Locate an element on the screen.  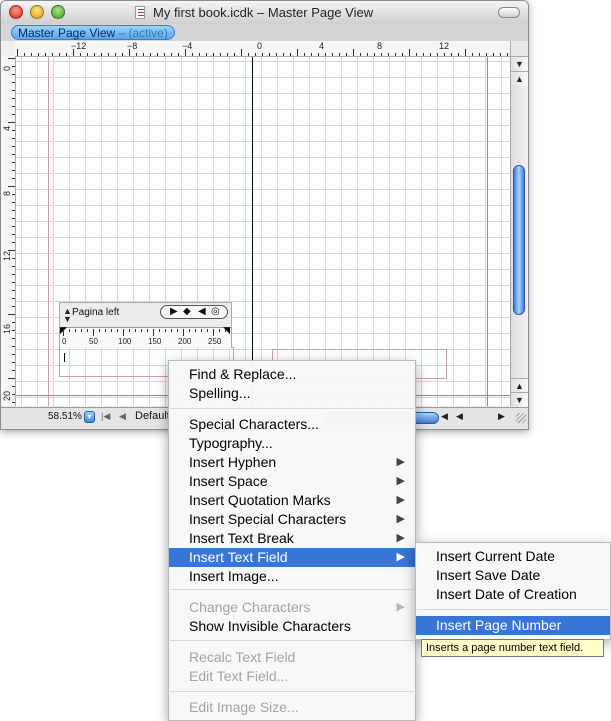
right-margin-guide is located at coordinates (487, 231).